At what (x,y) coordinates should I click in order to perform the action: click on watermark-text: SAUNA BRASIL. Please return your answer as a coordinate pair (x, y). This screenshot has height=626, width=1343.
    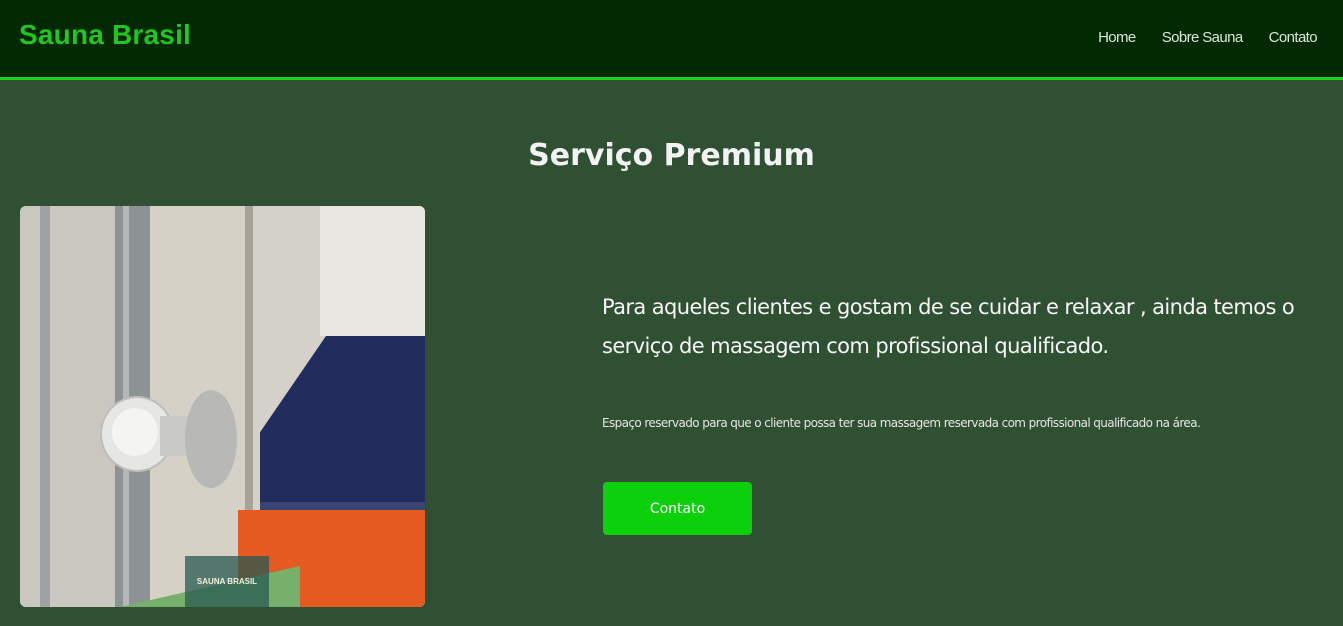
    Looking at the image, I should click on (227, 581).